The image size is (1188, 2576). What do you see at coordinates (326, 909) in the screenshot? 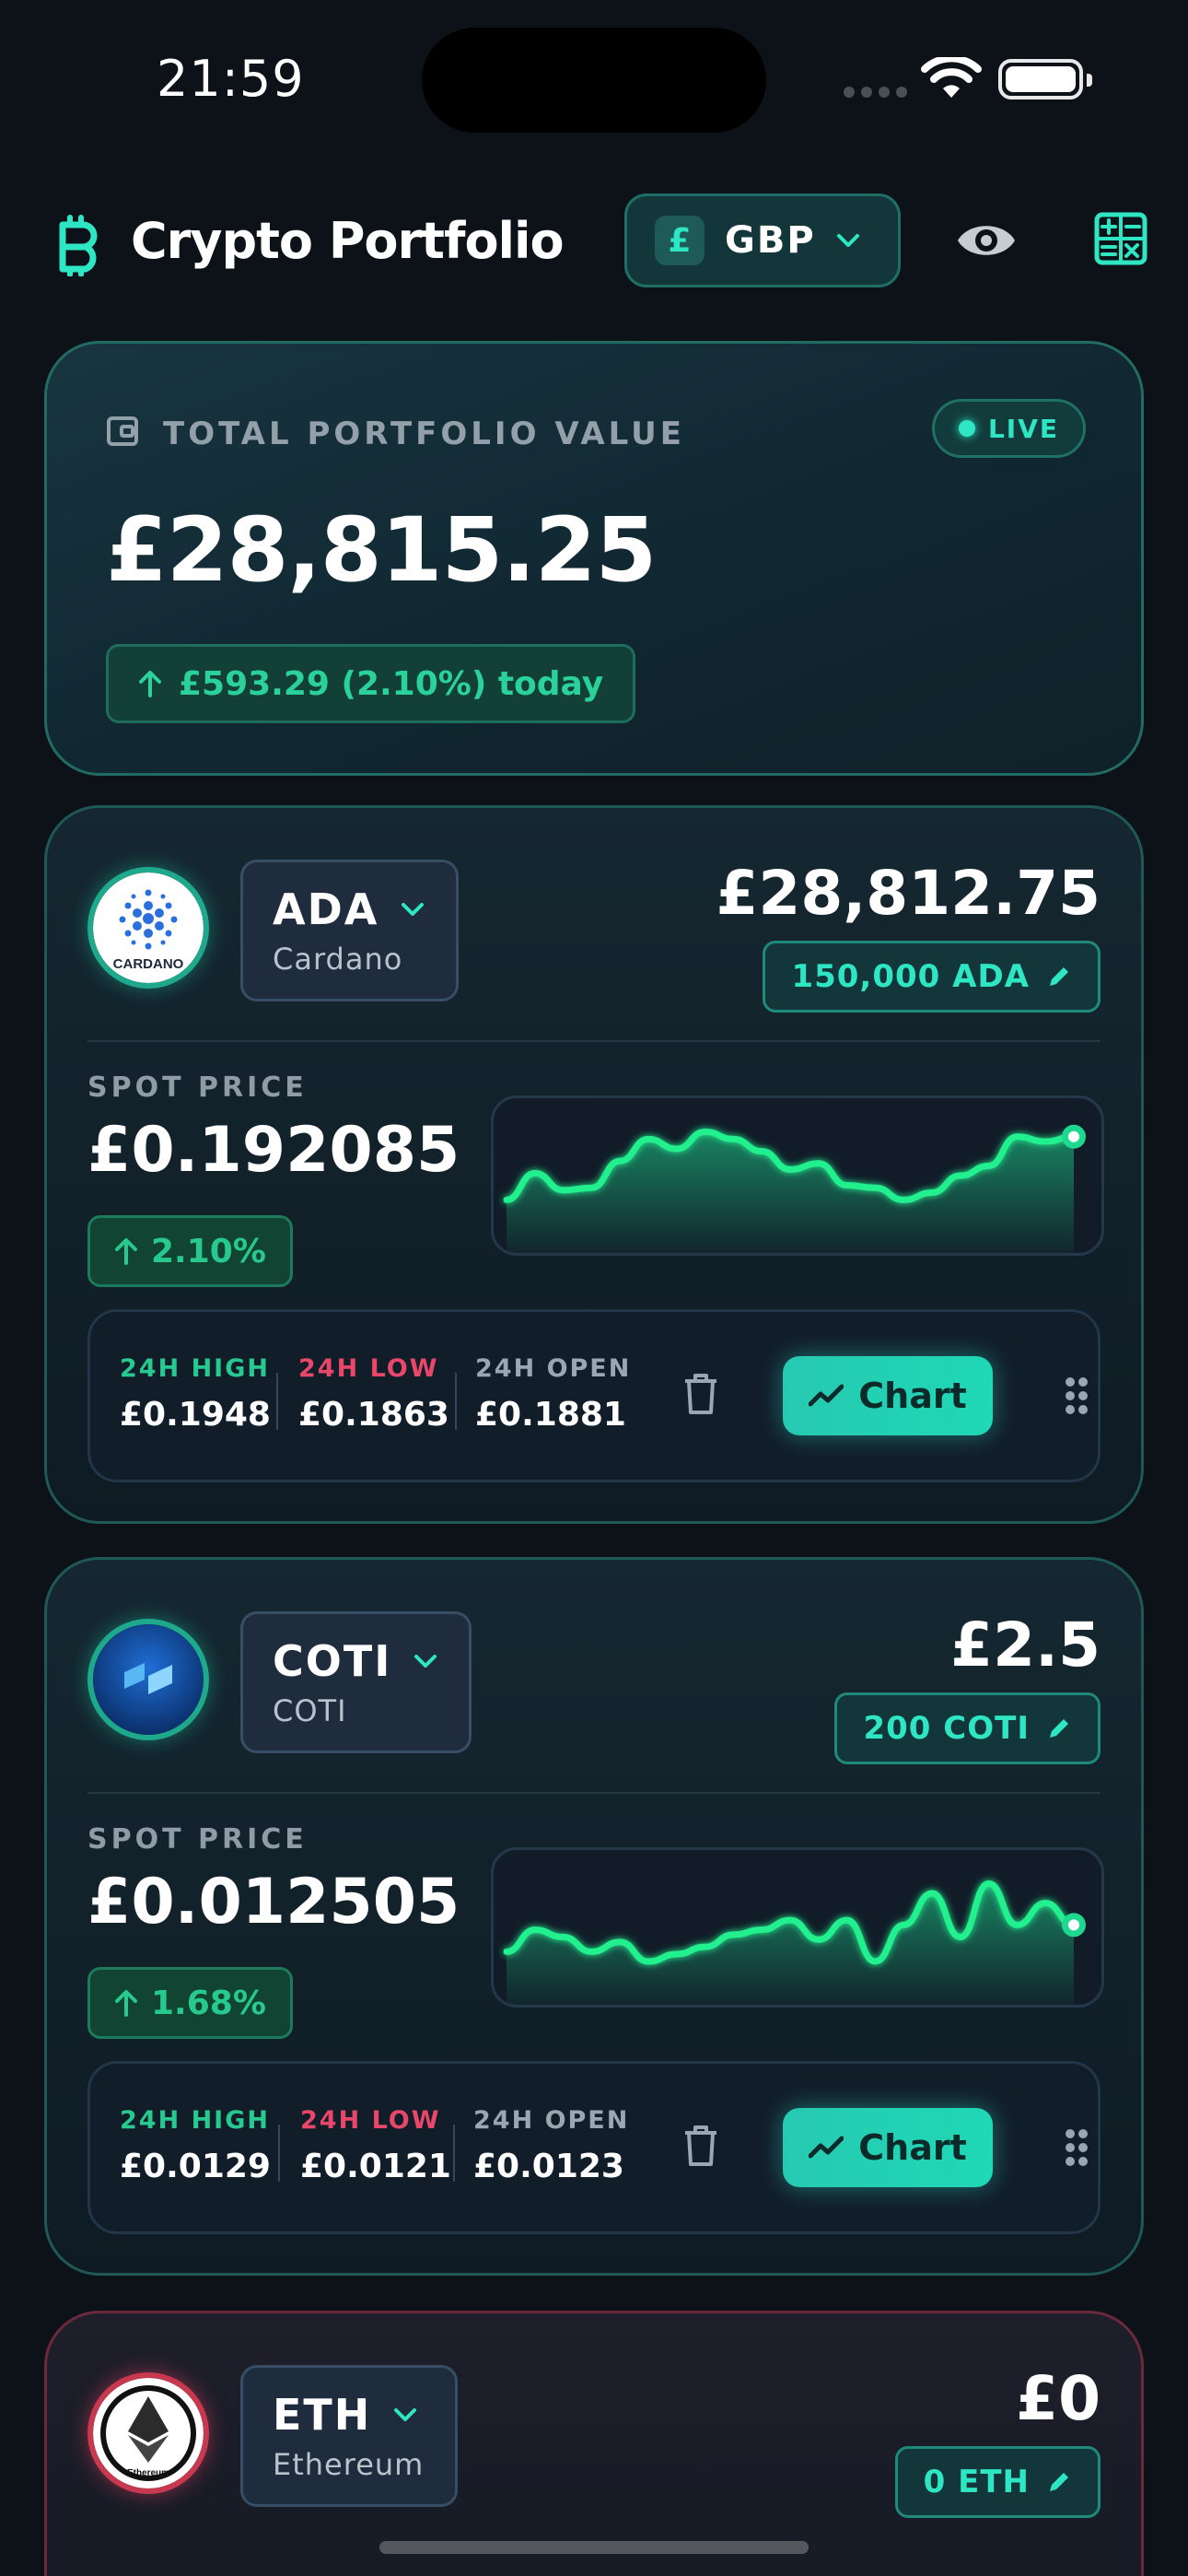
I see `coin-symbol: ADA` at bounding box center [326, 909].